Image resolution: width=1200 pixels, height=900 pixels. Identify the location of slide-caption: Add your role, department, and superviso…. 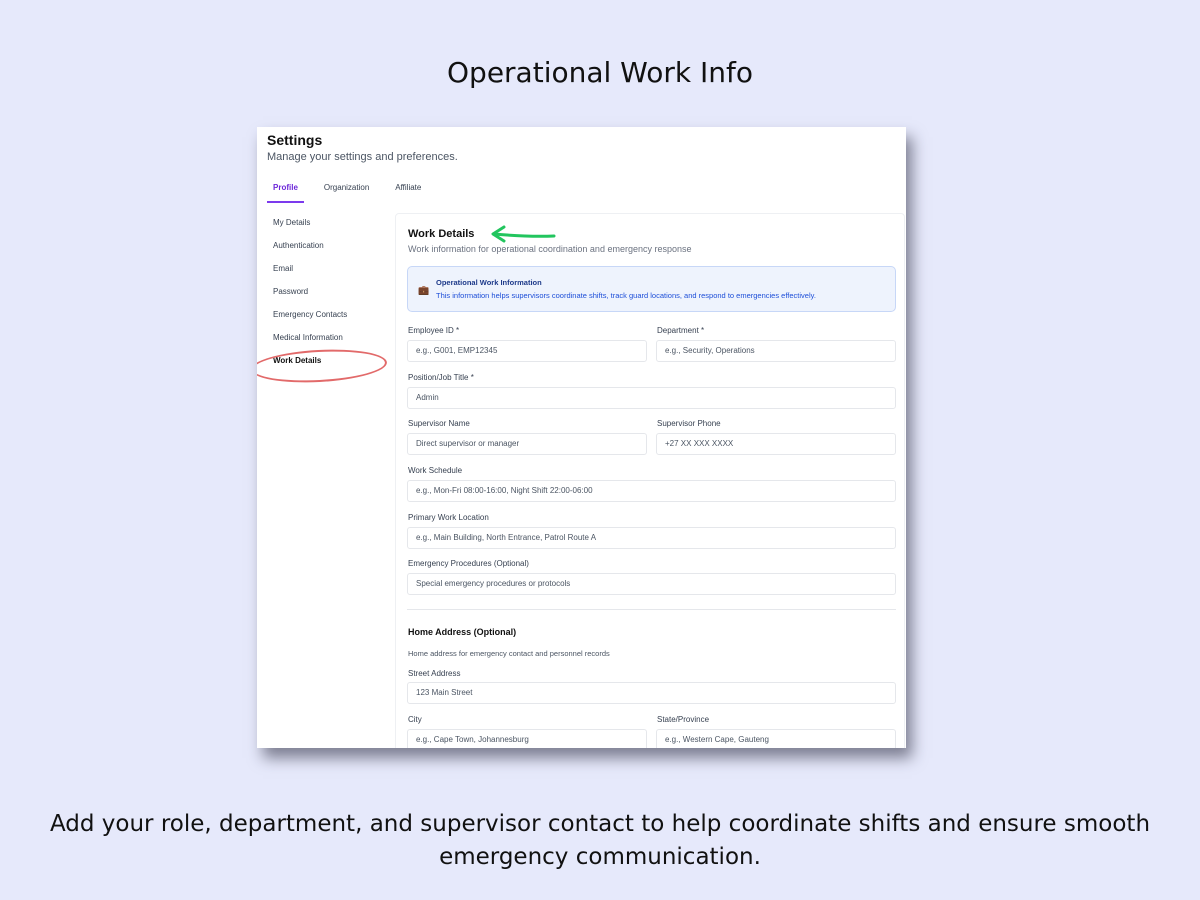
(600, 840).